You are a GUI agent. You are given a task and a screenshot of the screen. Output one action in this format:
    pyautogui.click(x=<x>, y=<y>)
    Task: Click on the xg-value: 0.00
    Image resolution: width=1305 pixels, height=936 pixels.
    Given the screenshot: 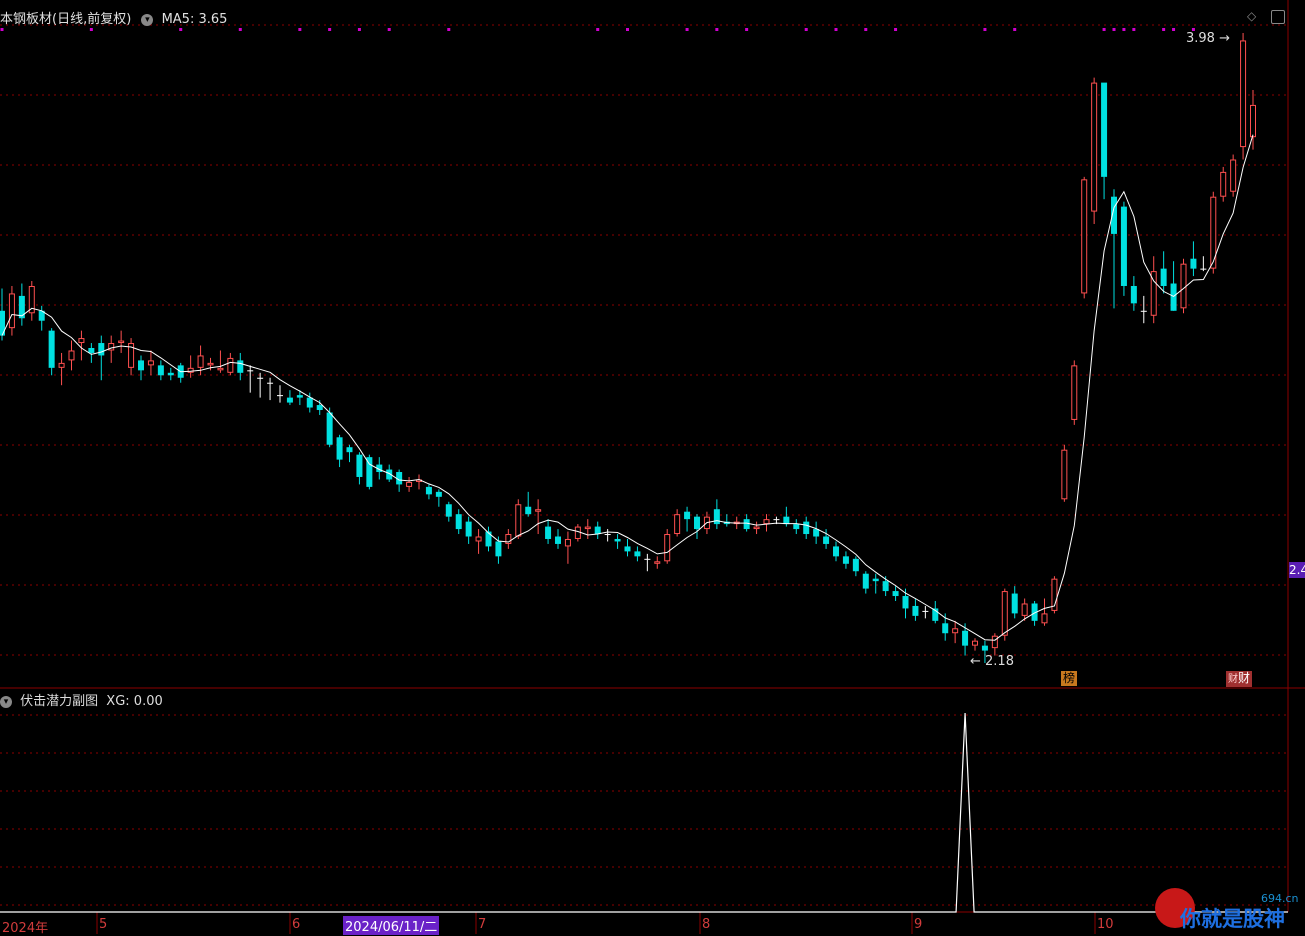 What is the action you would take?
    pyautogui.click(x=148, y=701)
    